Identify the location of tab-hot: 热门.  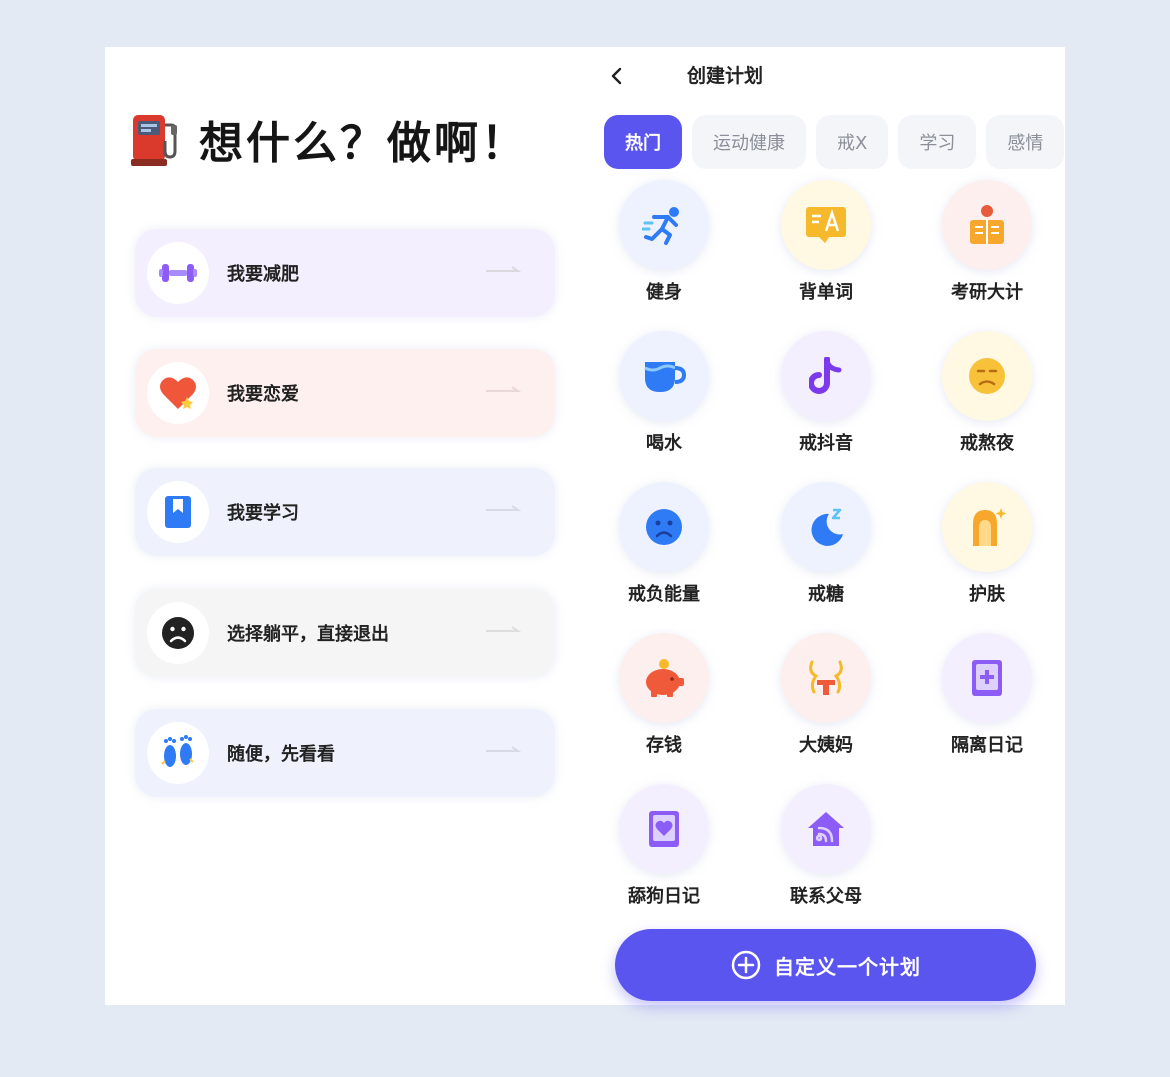
(643, 142).